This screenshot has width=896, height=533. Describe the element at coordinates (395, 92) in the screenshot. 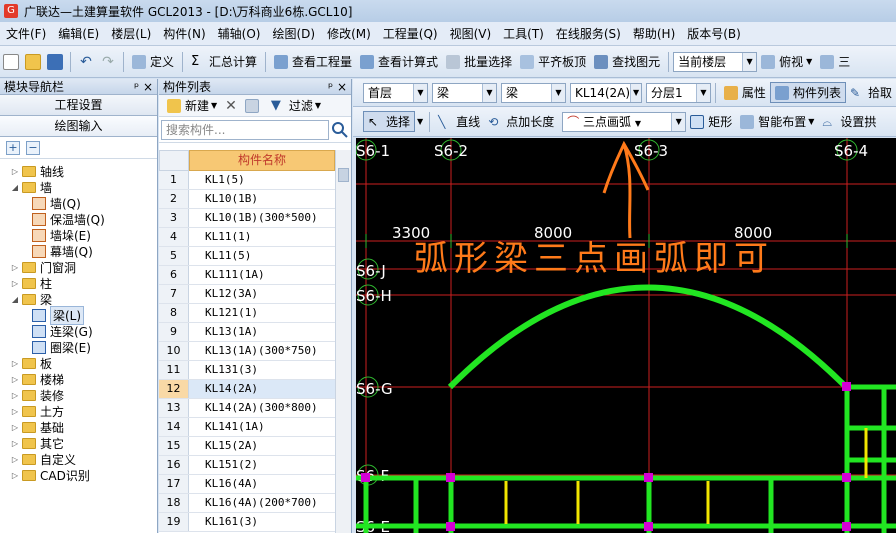

I see `floor-select: 首层 ▼` at that location.